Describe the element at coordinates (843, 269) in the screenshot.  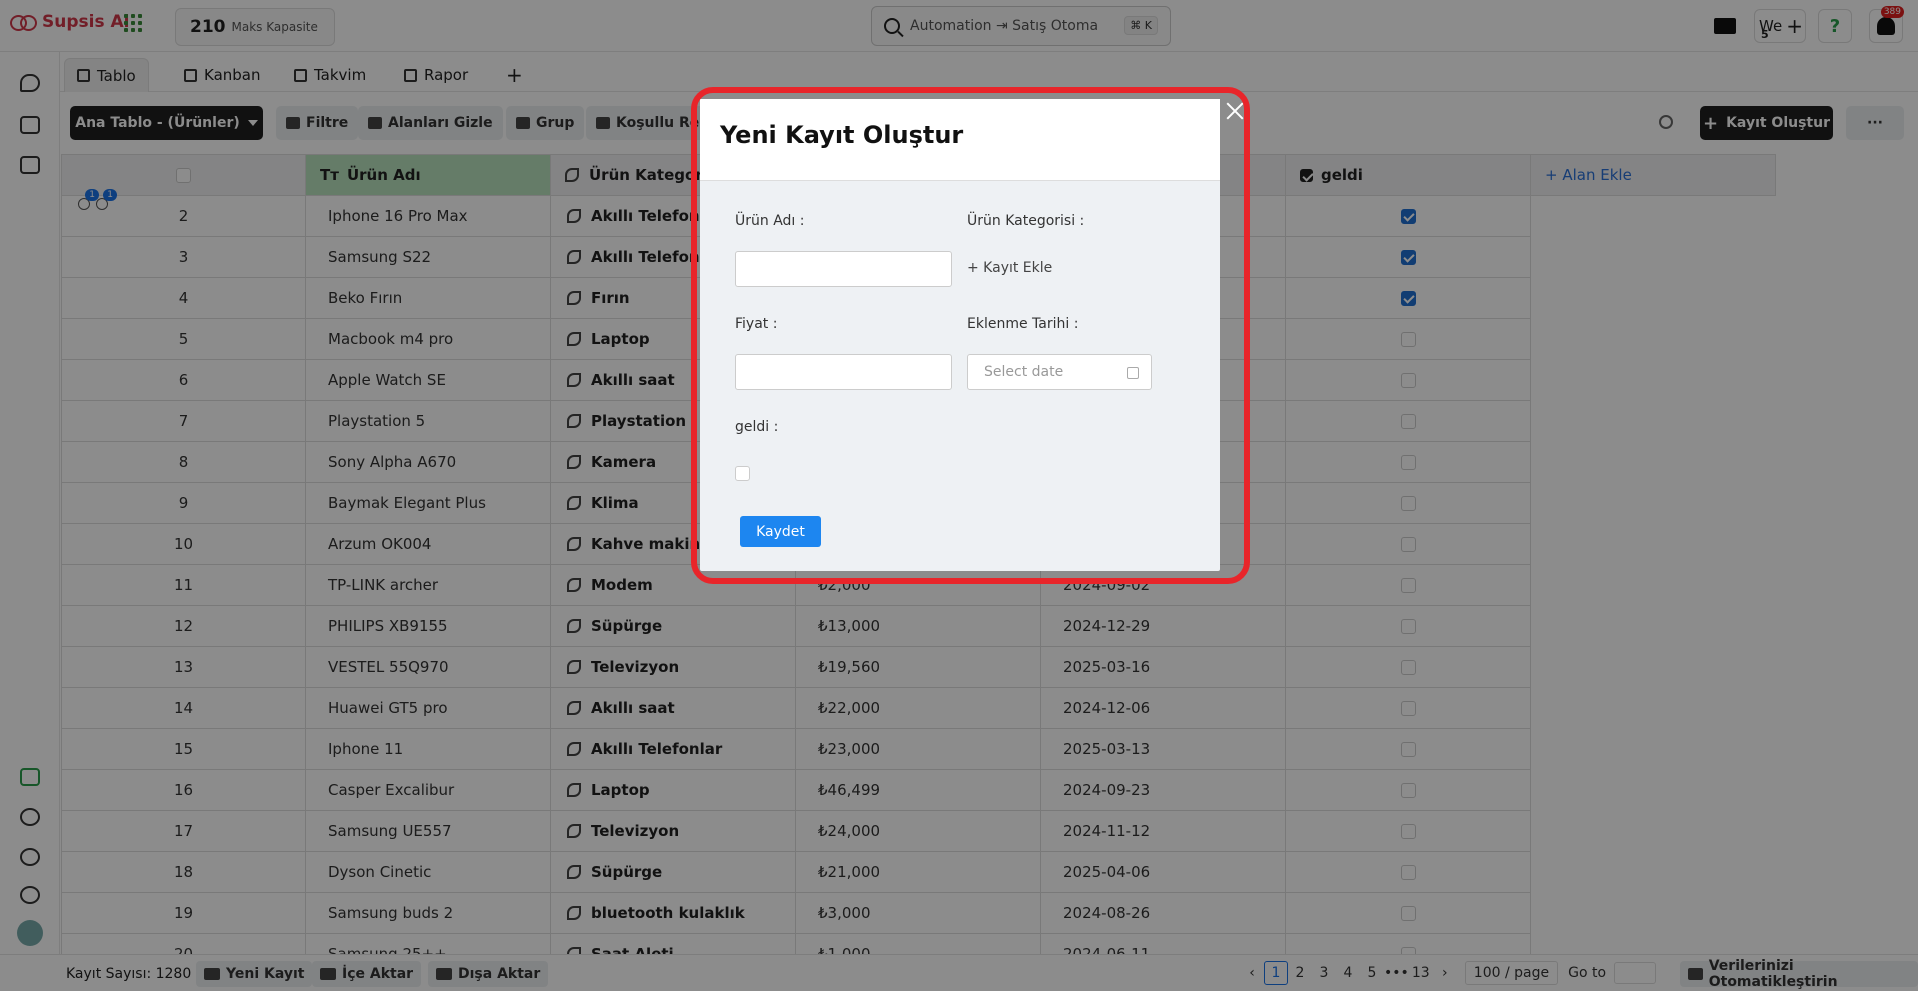
I see `name-input` at that location.